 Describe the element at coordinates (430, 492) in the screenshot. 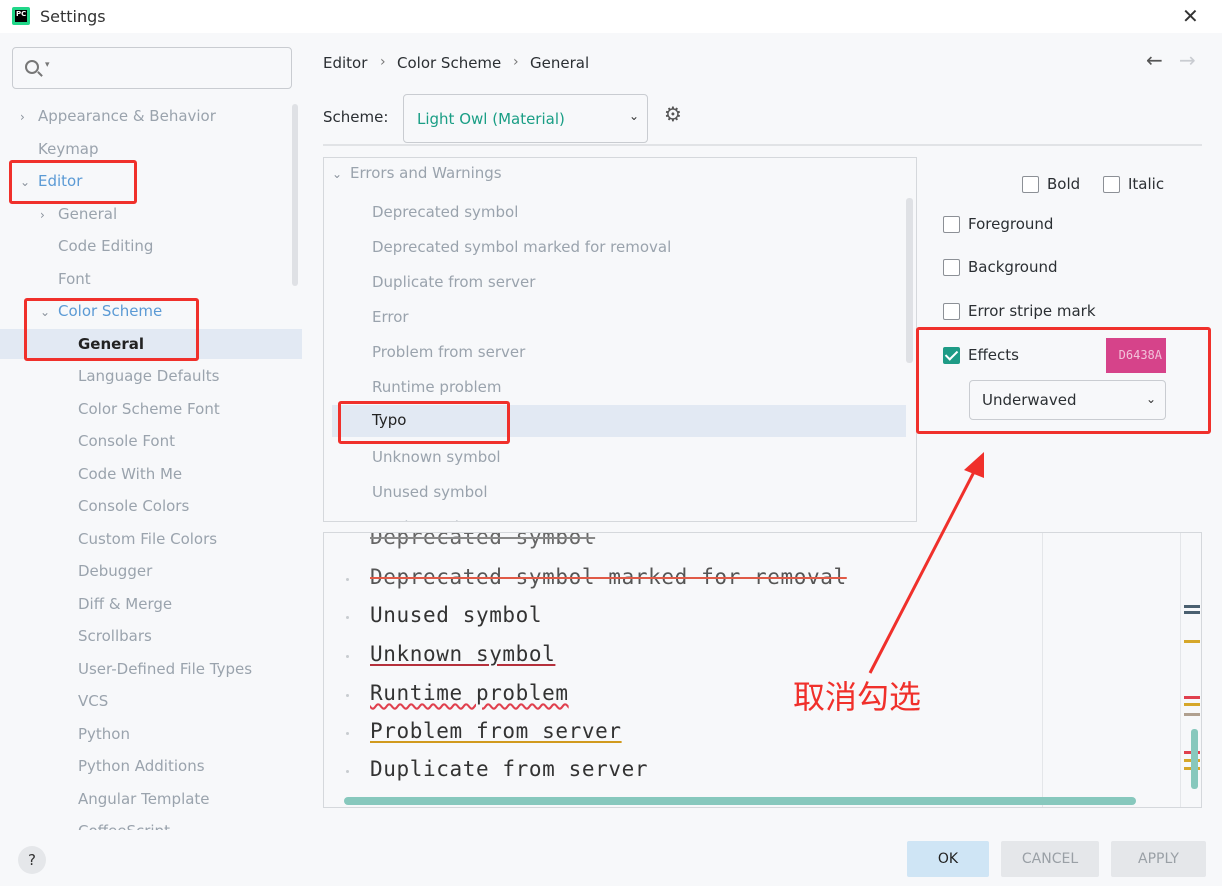

I see `list-item: Unused symbol` at that location.